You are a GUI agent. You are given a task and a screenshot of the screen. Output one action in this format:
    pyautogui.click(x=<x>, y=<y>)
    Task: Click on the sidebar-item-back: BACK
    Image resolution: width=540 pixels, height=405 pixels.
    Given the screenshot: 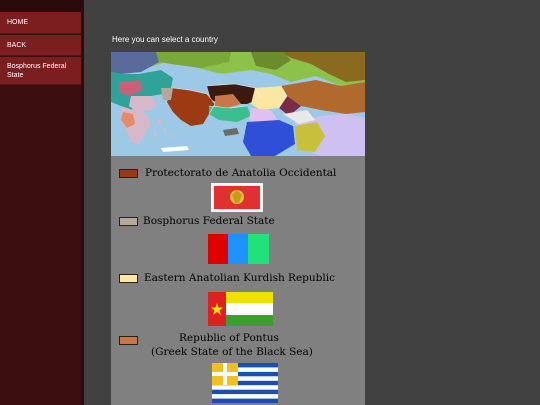 What is the action you would take?
    pyautogui.click(x=40, y=45)
    